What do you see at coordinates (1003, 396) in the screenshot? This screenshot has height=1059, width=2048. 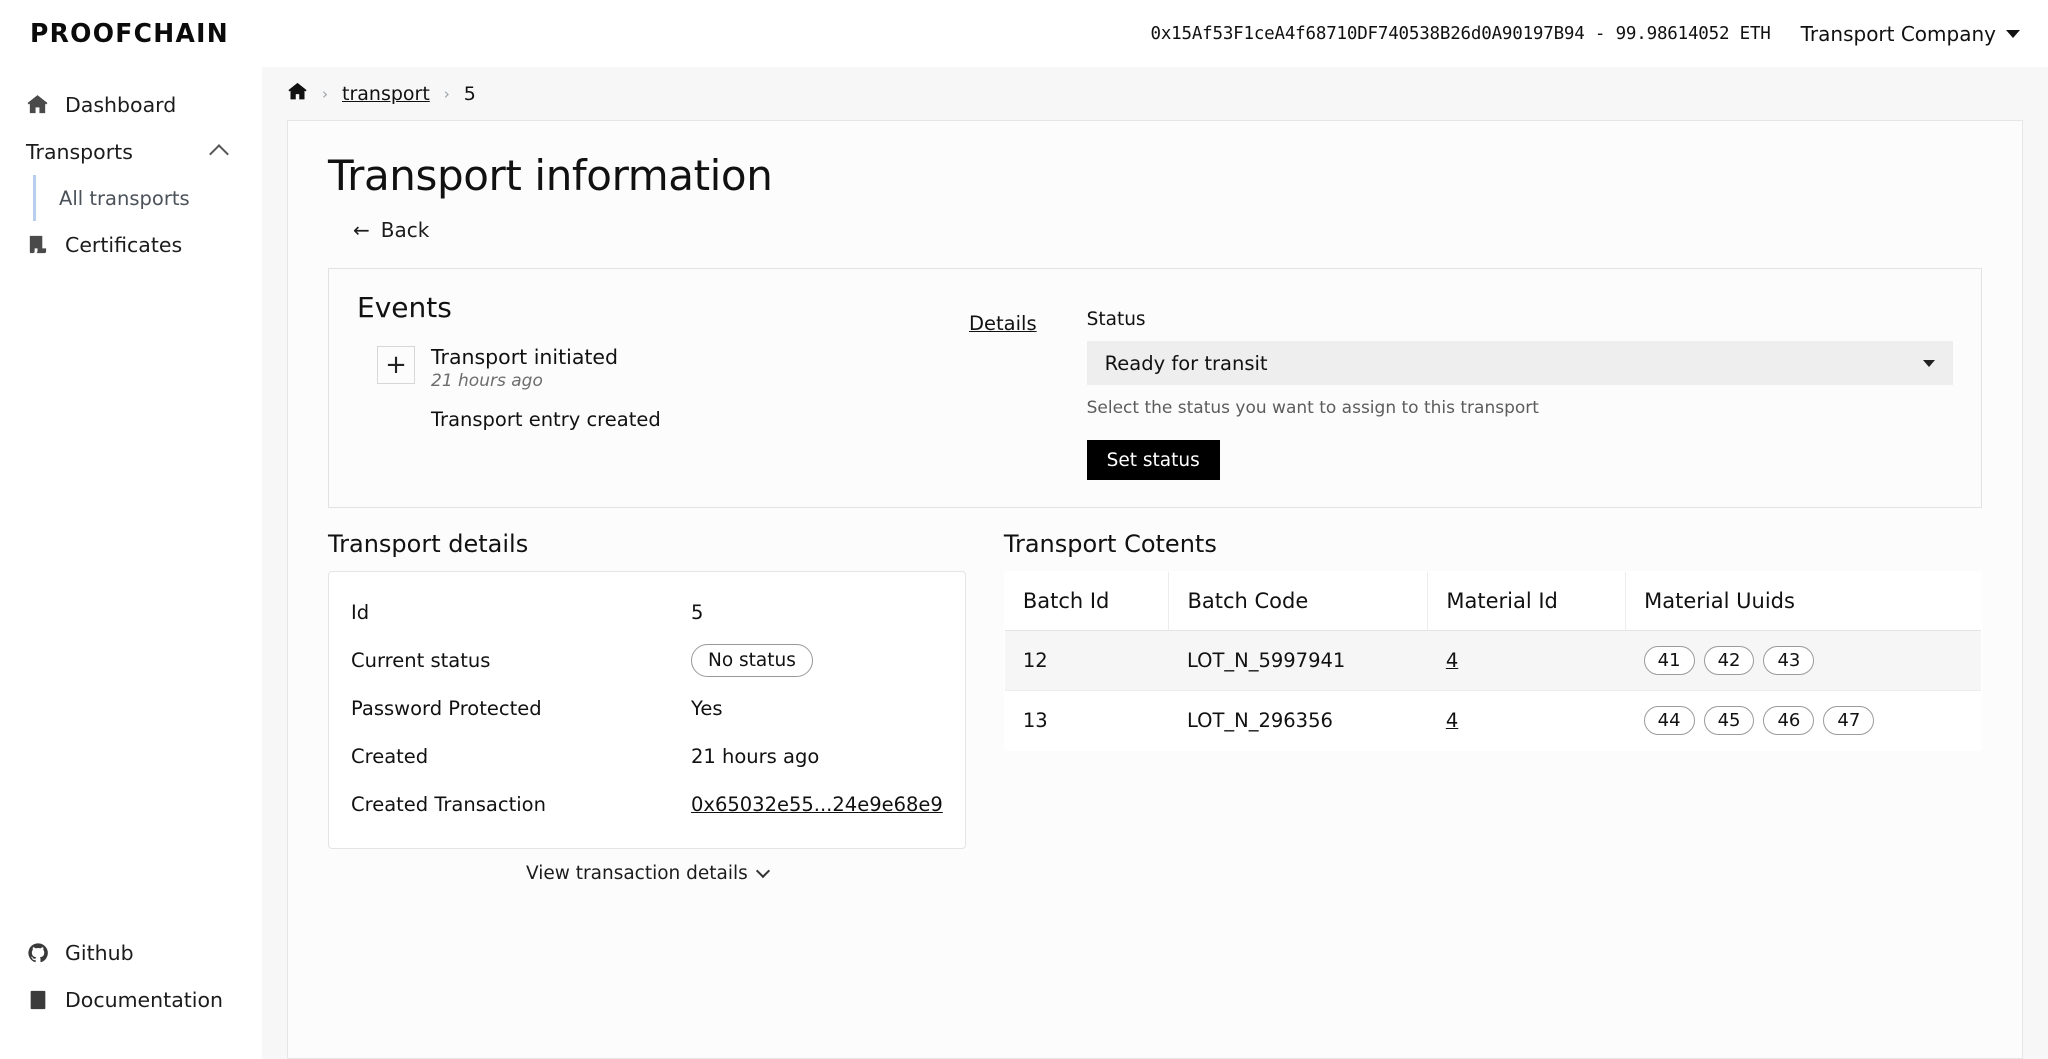 I see `event-details-link: Details` at bounding box center [1003, 396].